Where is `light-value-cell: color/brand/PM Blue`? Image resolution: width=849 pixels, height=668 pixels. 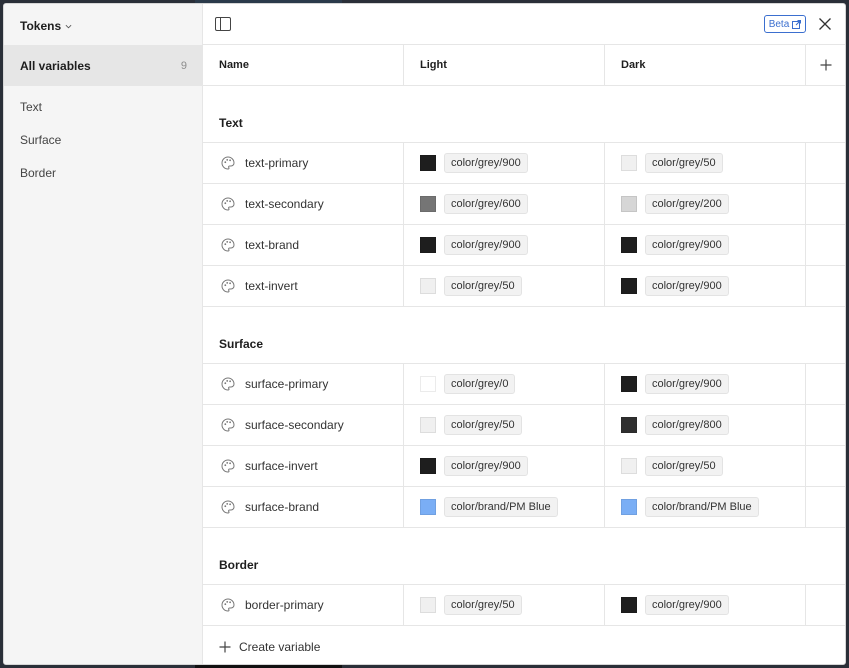
light-value-cell: color/brand/PM Blue is located at coordinates (504, 507).